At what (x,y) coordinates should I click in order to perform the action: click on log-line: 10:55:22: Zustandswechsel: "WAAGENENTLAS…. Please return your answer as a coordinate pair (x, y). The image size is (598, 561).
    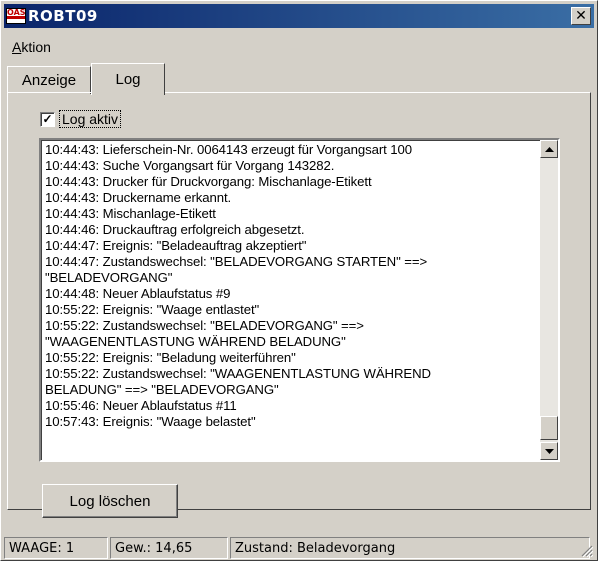
    Looking at the image, I should click on (238, 373).